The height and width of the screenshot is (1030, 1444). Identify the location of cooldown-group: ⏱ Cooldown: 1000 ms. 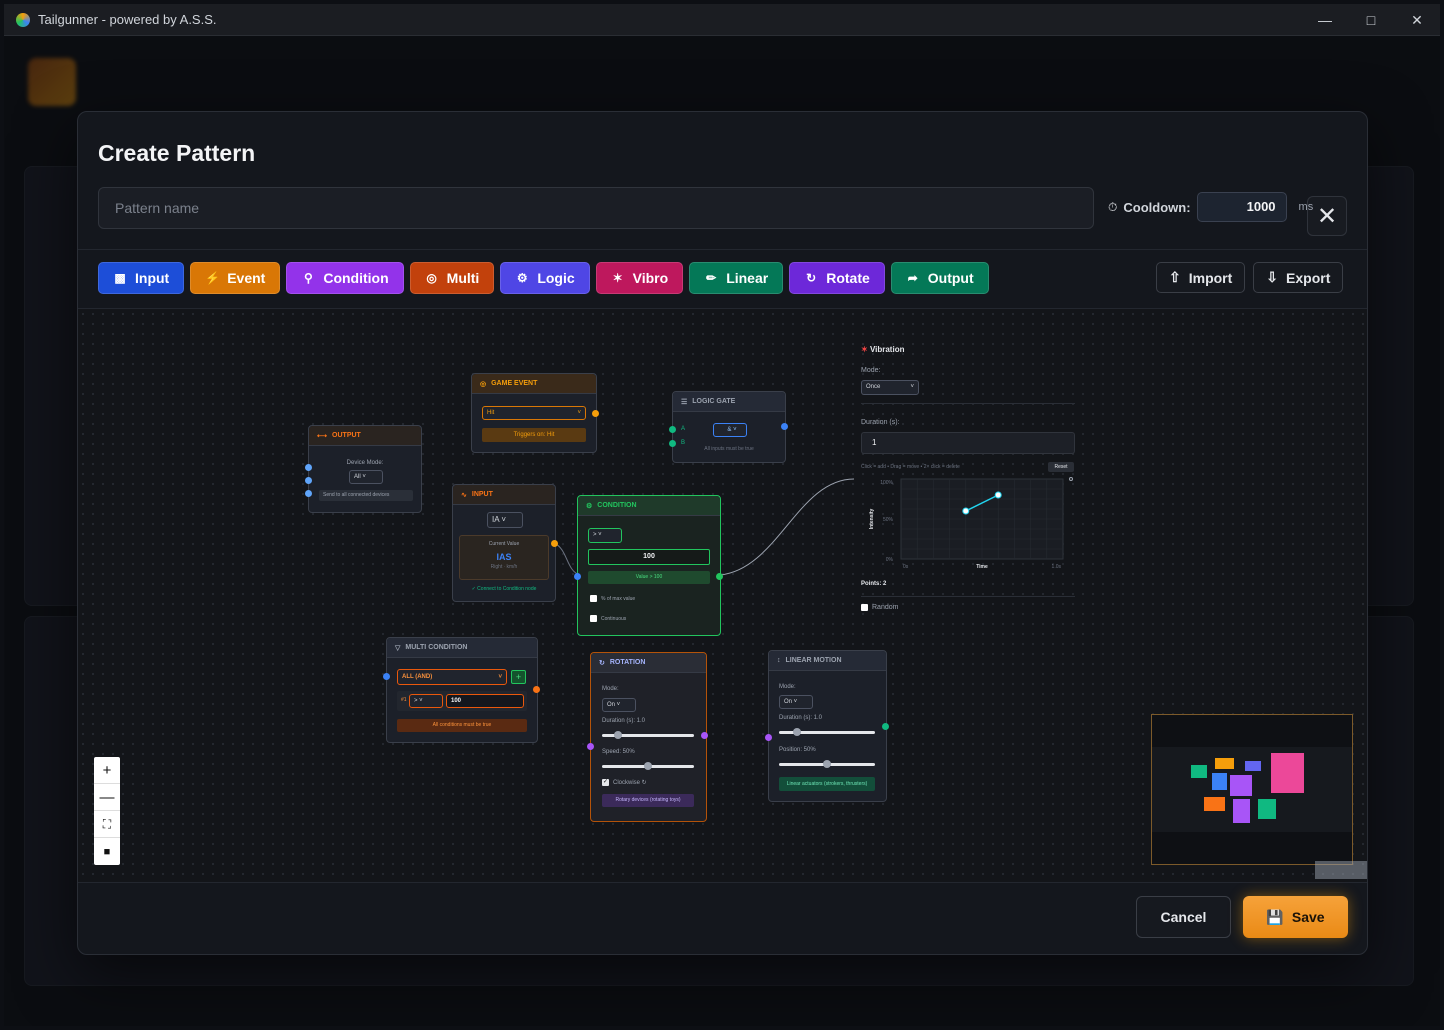
(1210, 207).